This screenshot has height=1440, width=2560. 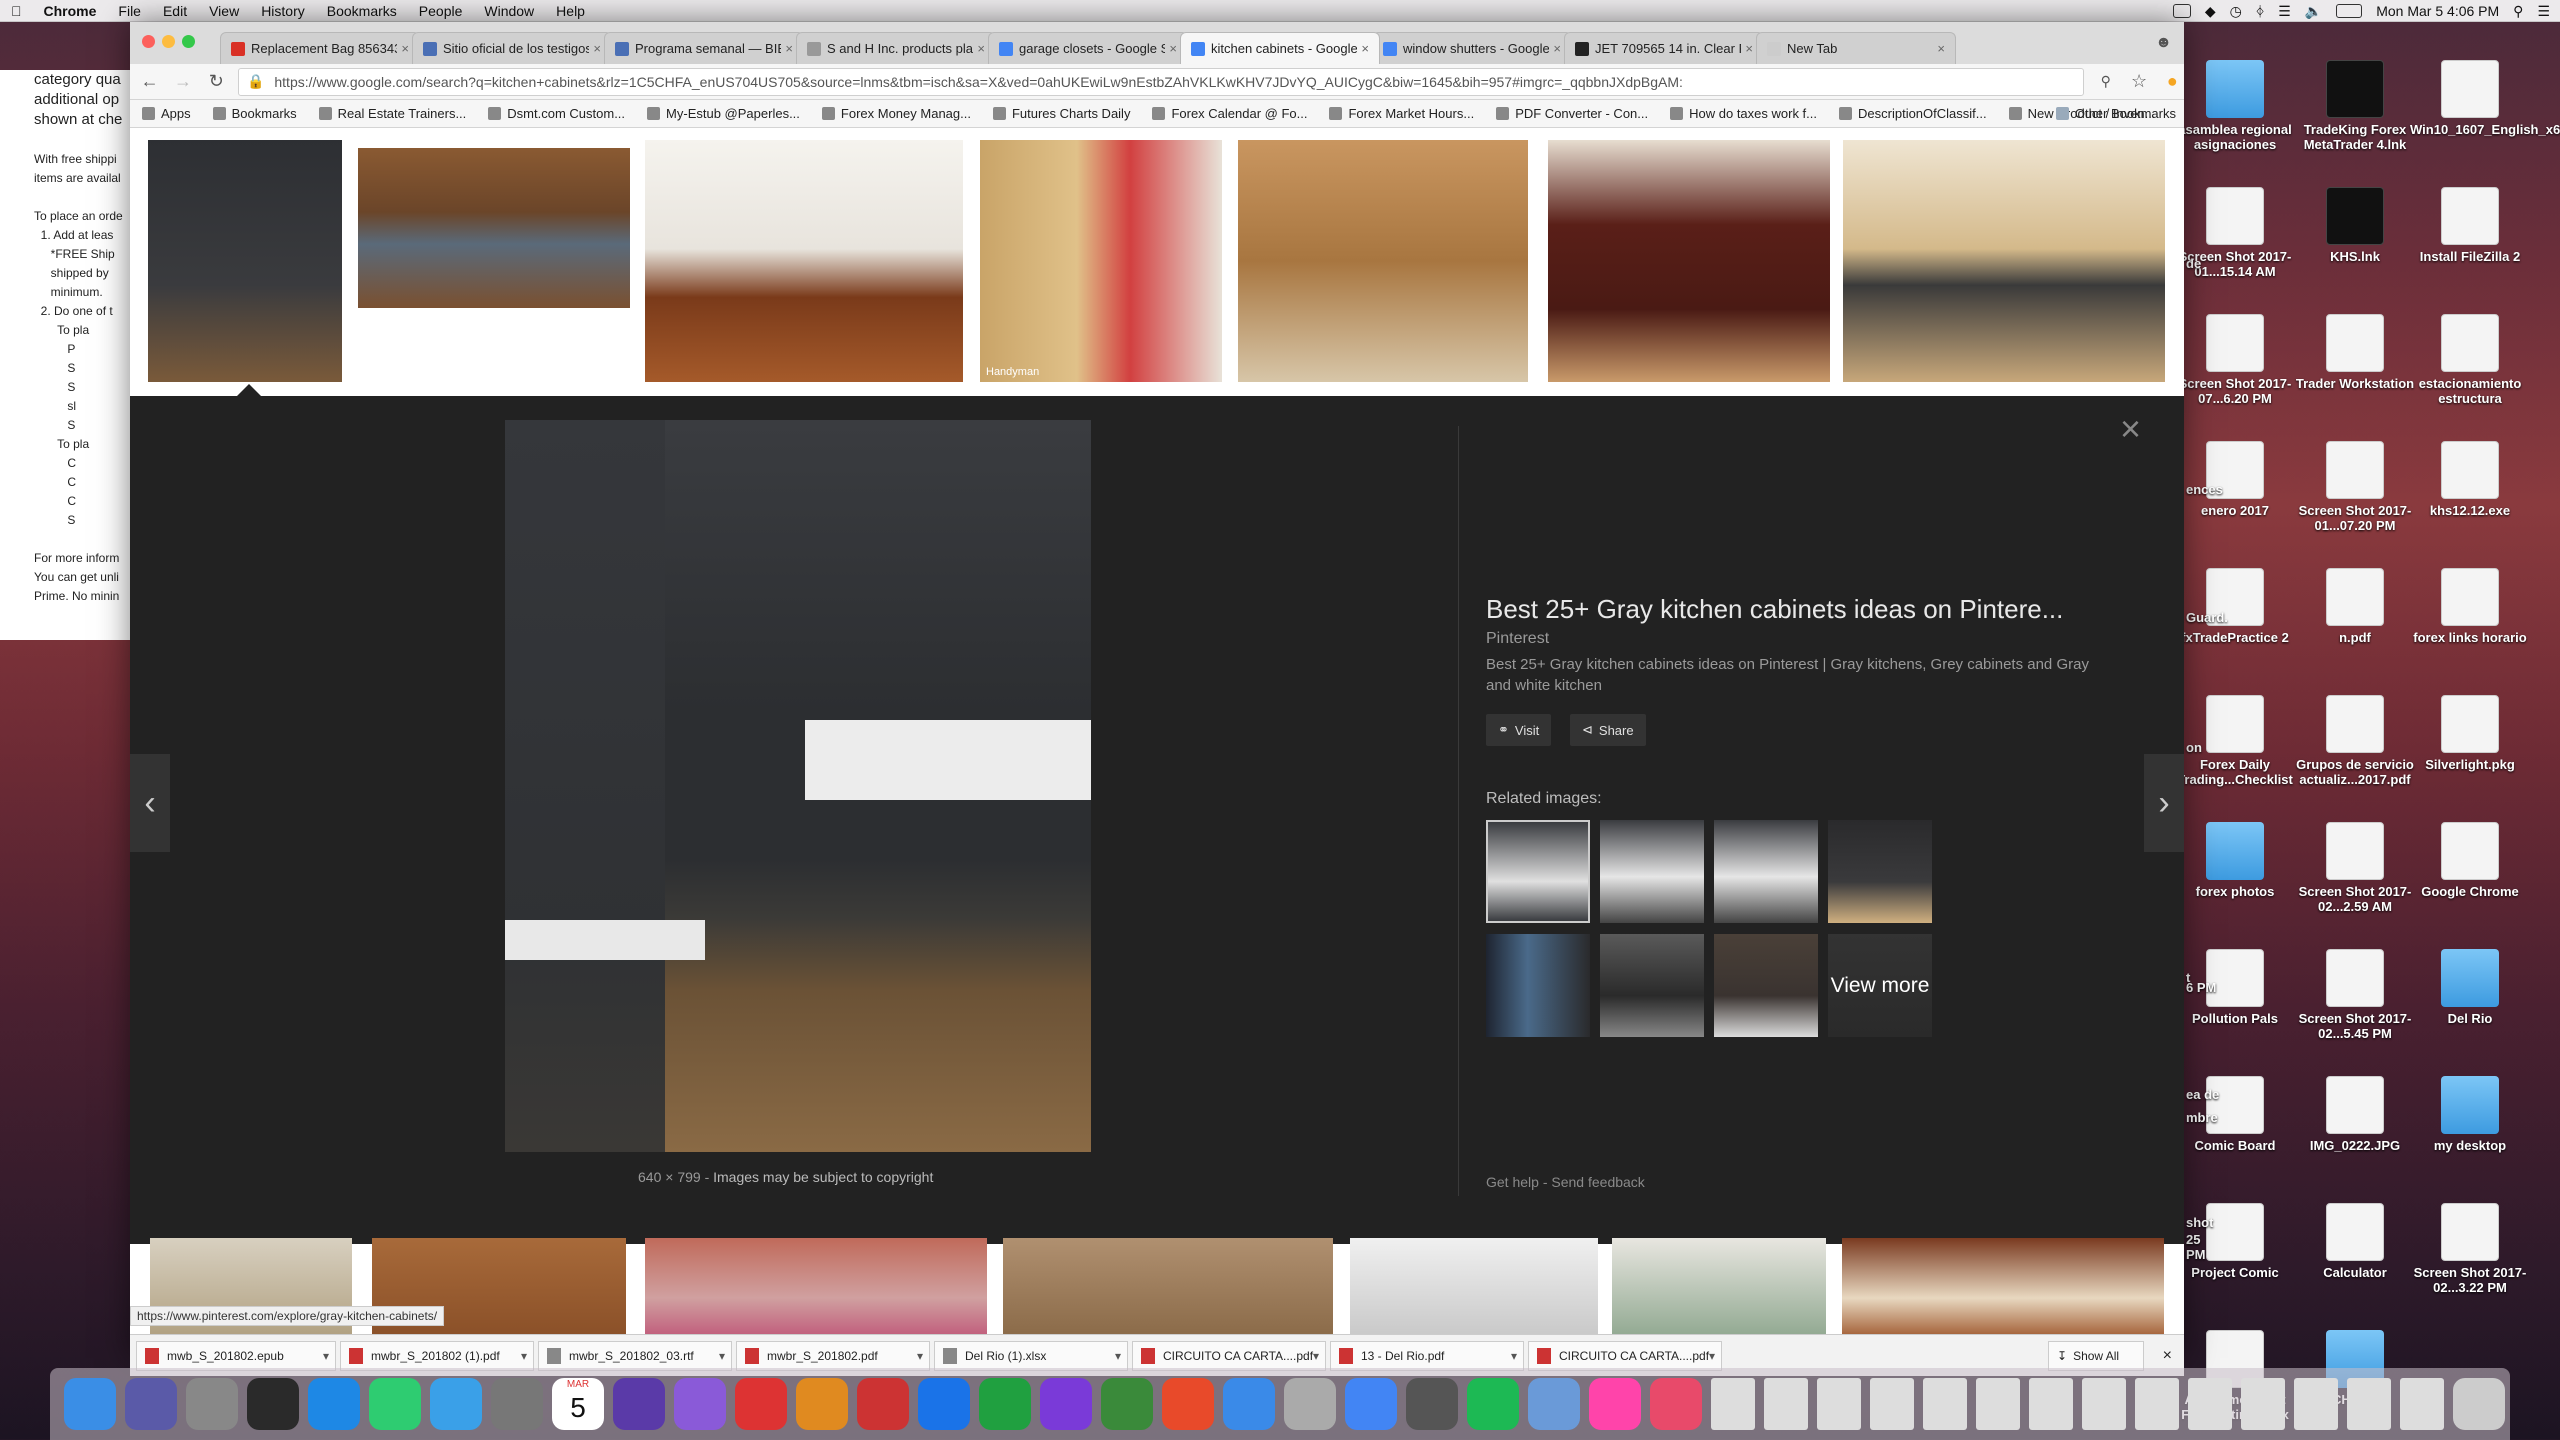 I want to click on photos-icon, so click(x=1615, y=1404).